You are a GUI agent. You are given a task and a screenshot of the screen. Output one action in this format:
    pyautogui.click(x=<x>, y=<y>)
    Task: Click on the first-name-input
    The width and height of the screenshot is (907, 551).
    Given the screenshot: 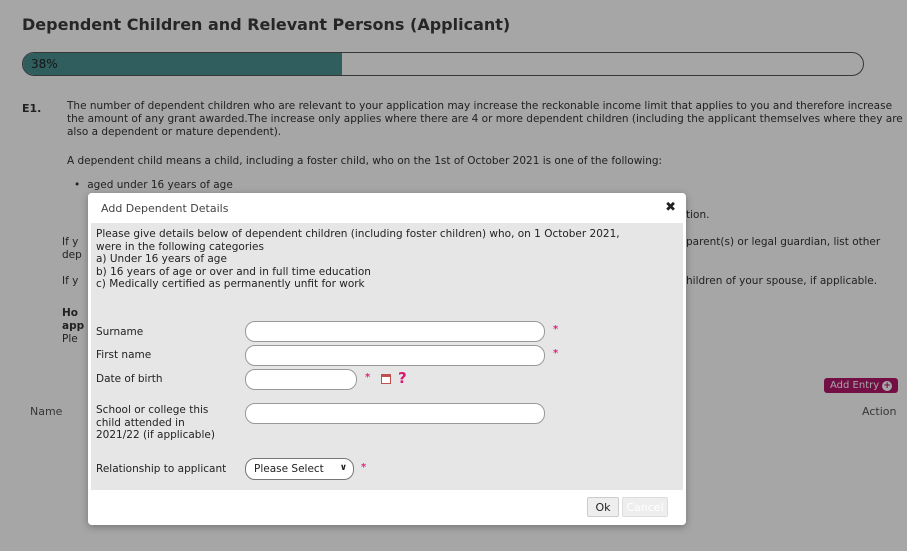 What is the action you would take?
    pyautogui.click(x=395, y=355)
    